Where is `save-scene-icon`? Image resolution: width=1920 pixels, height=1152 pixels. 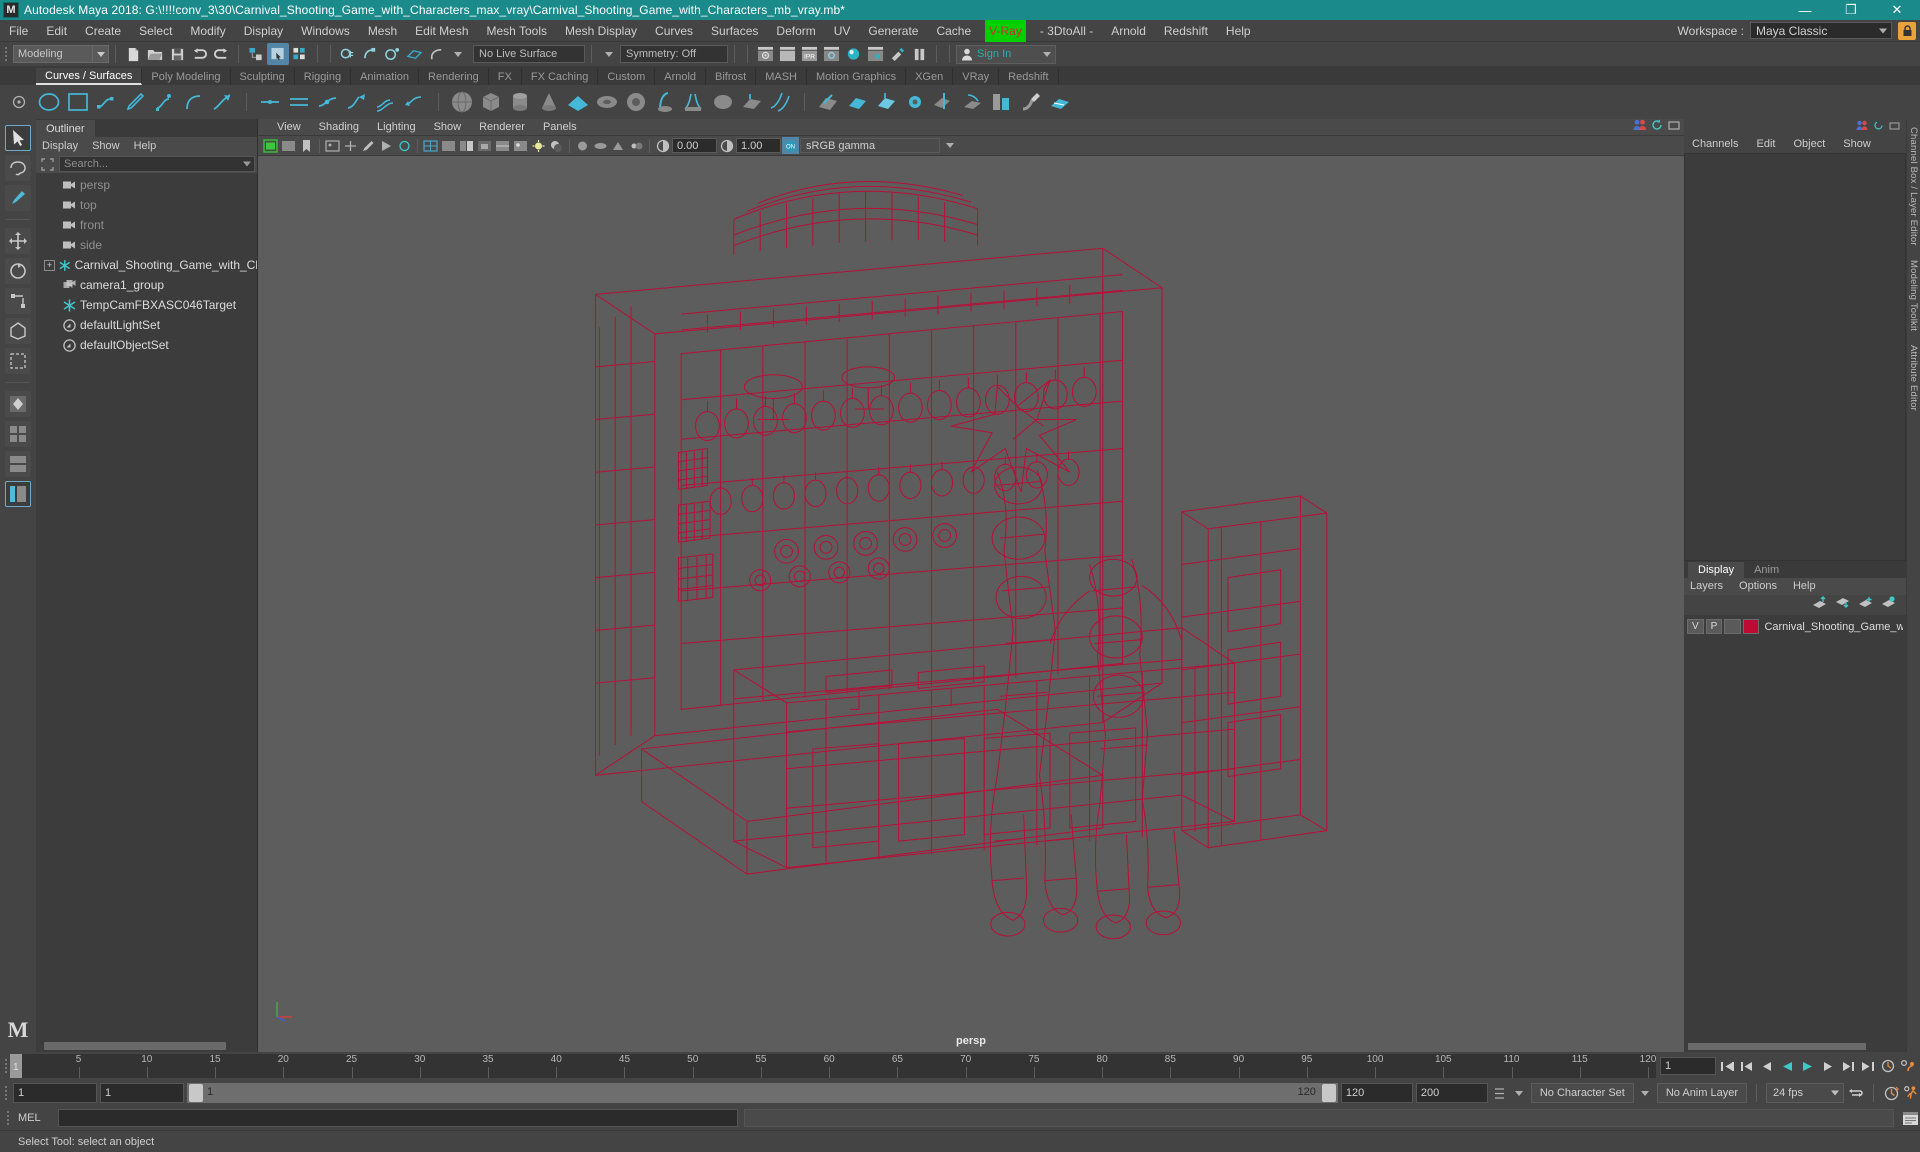 save-scene-icon is located at coordinates (177, 54).